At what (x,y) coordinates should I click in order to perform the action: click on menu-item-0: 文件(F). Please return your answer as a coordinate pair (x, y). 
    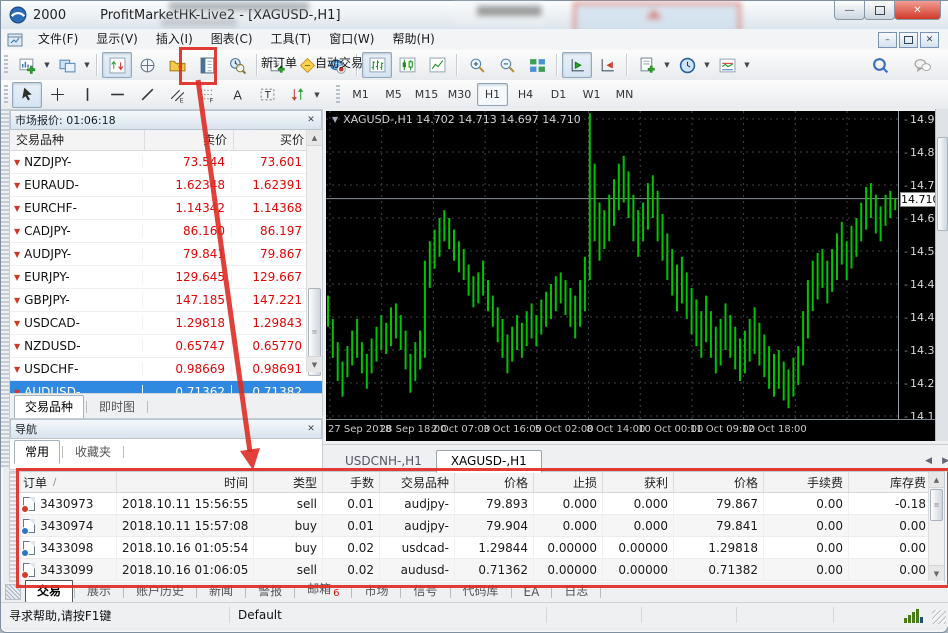
    Looking at the image, I should click on (58, 39).